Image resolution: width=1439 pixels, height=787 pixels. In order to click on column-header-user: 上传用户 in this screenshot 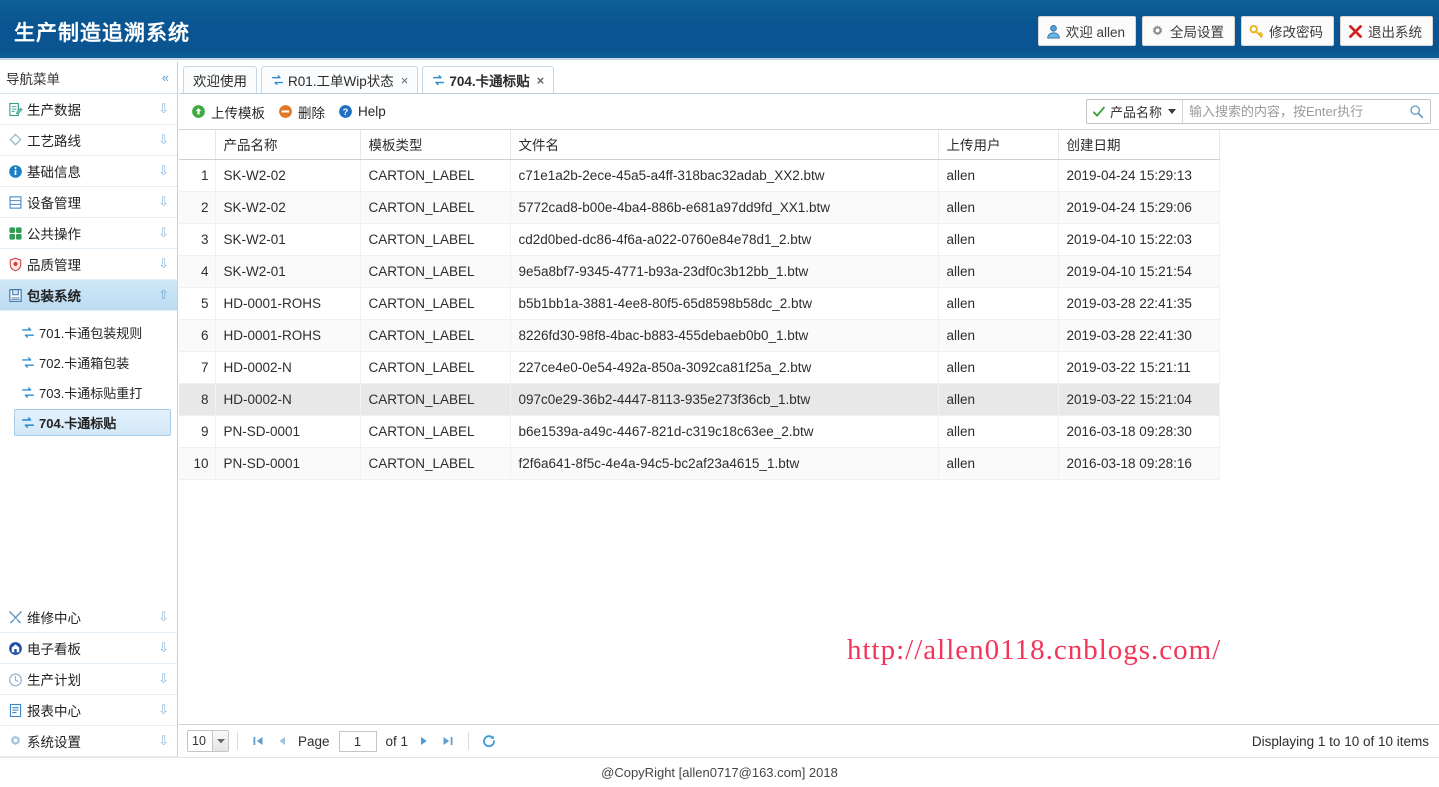, I will do `click(998, 145)`.